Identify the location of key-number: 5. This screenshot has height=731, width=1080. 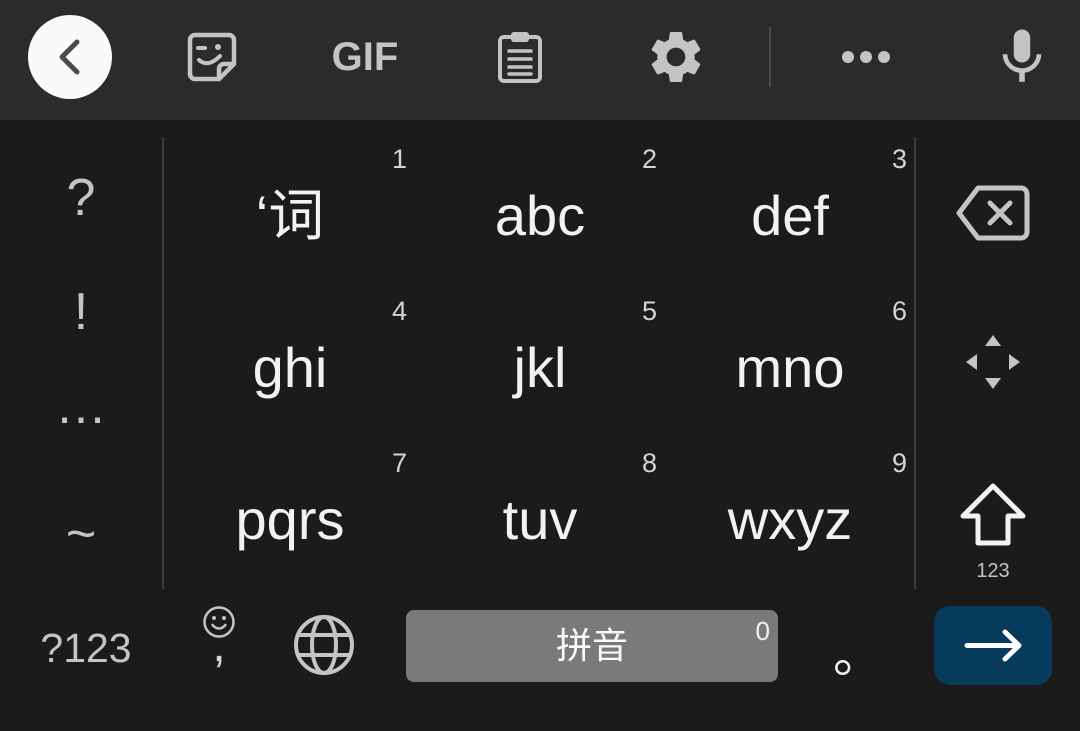
(649, 311).